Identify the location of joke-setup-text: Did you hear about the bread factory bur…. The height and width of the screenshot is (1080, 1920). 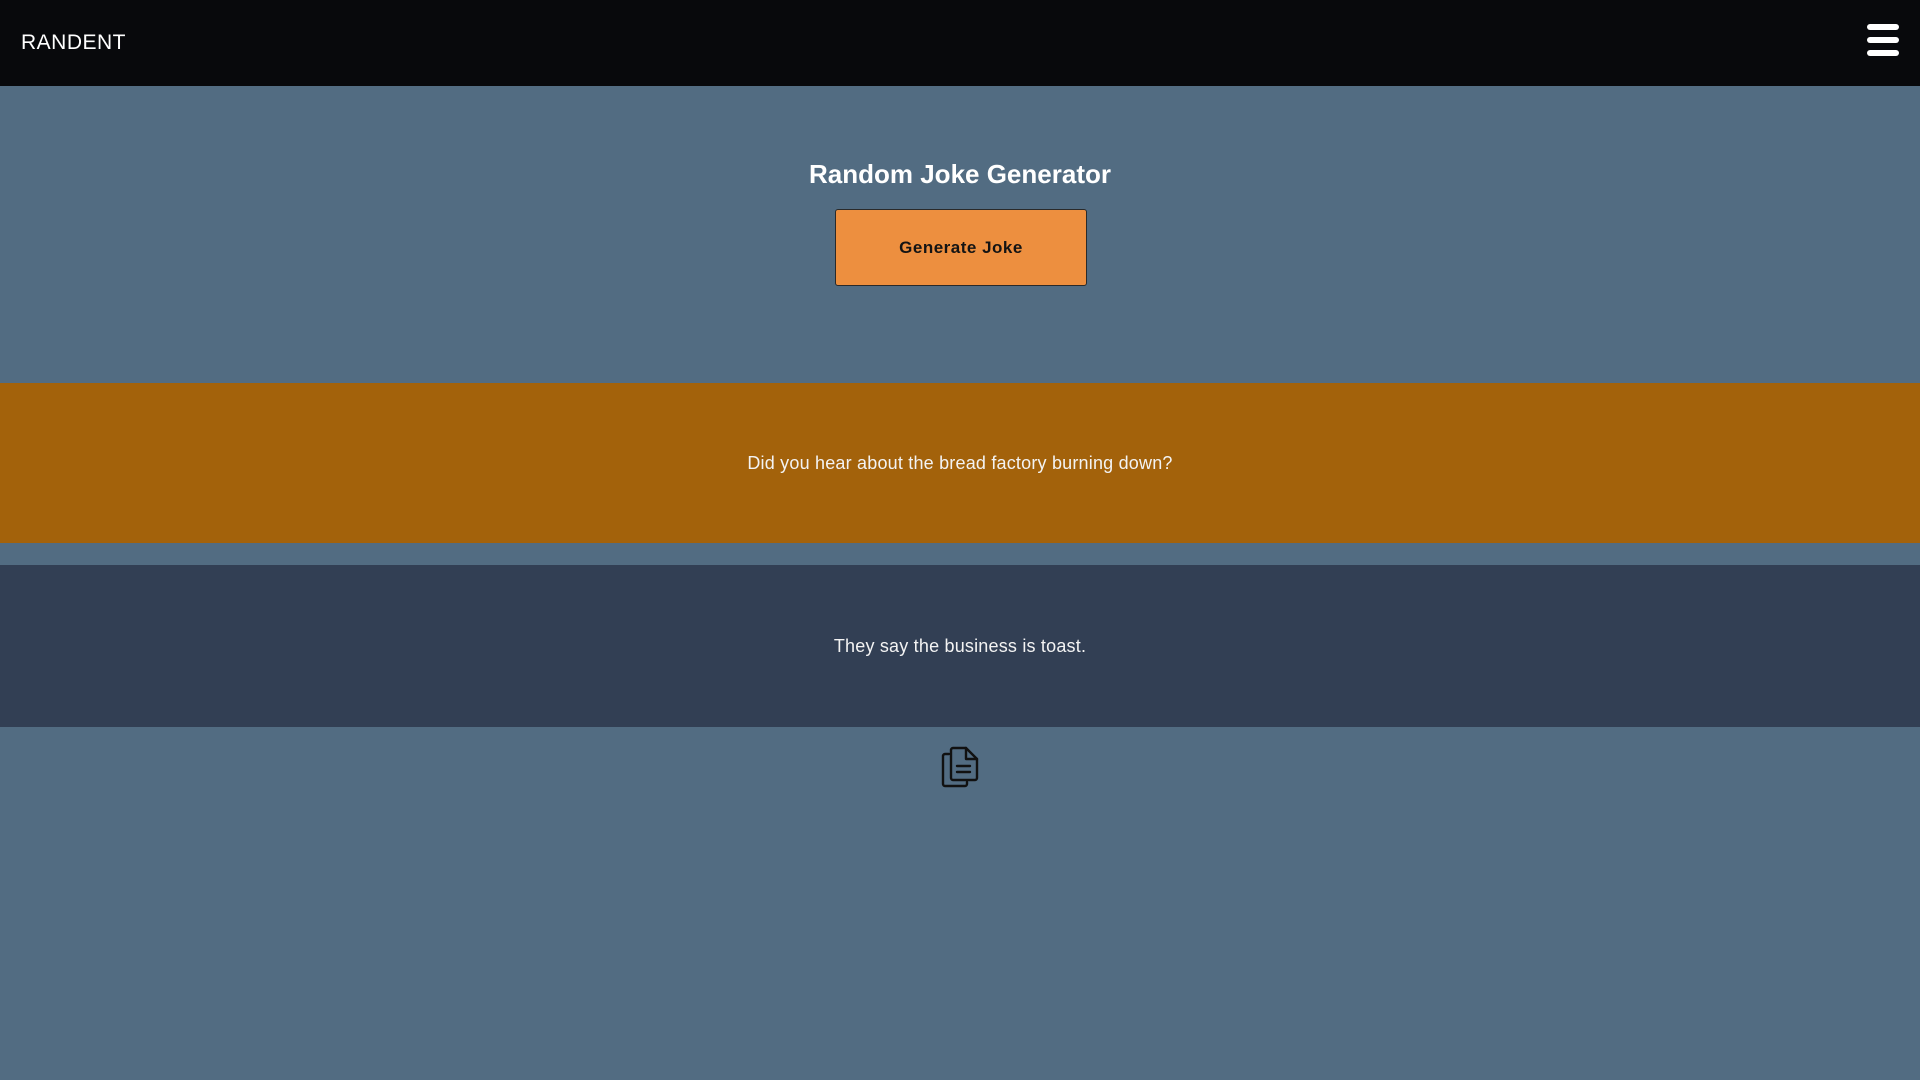
(960, 462).